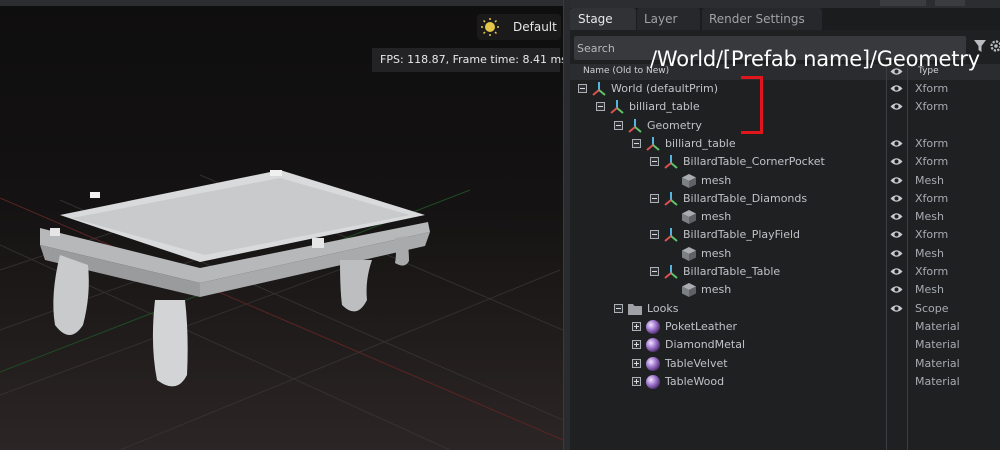 Image resolution: width=1000 pixels, height=450 pixels. Describe the element at coordinates (663, 308) in the screenshot. I see `tree-row-label: Looks` at that location.